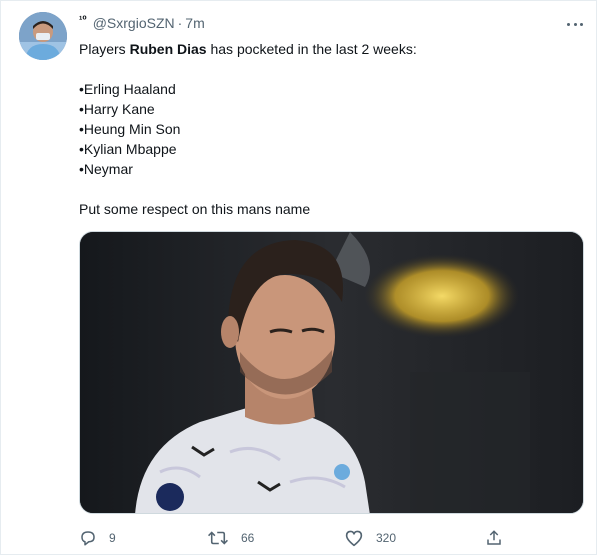 This screenshot has height=555, width=597. Describe the element at coordinates (83, 20) in the screenshot. I see `display-name: ¹⁰` at that location.